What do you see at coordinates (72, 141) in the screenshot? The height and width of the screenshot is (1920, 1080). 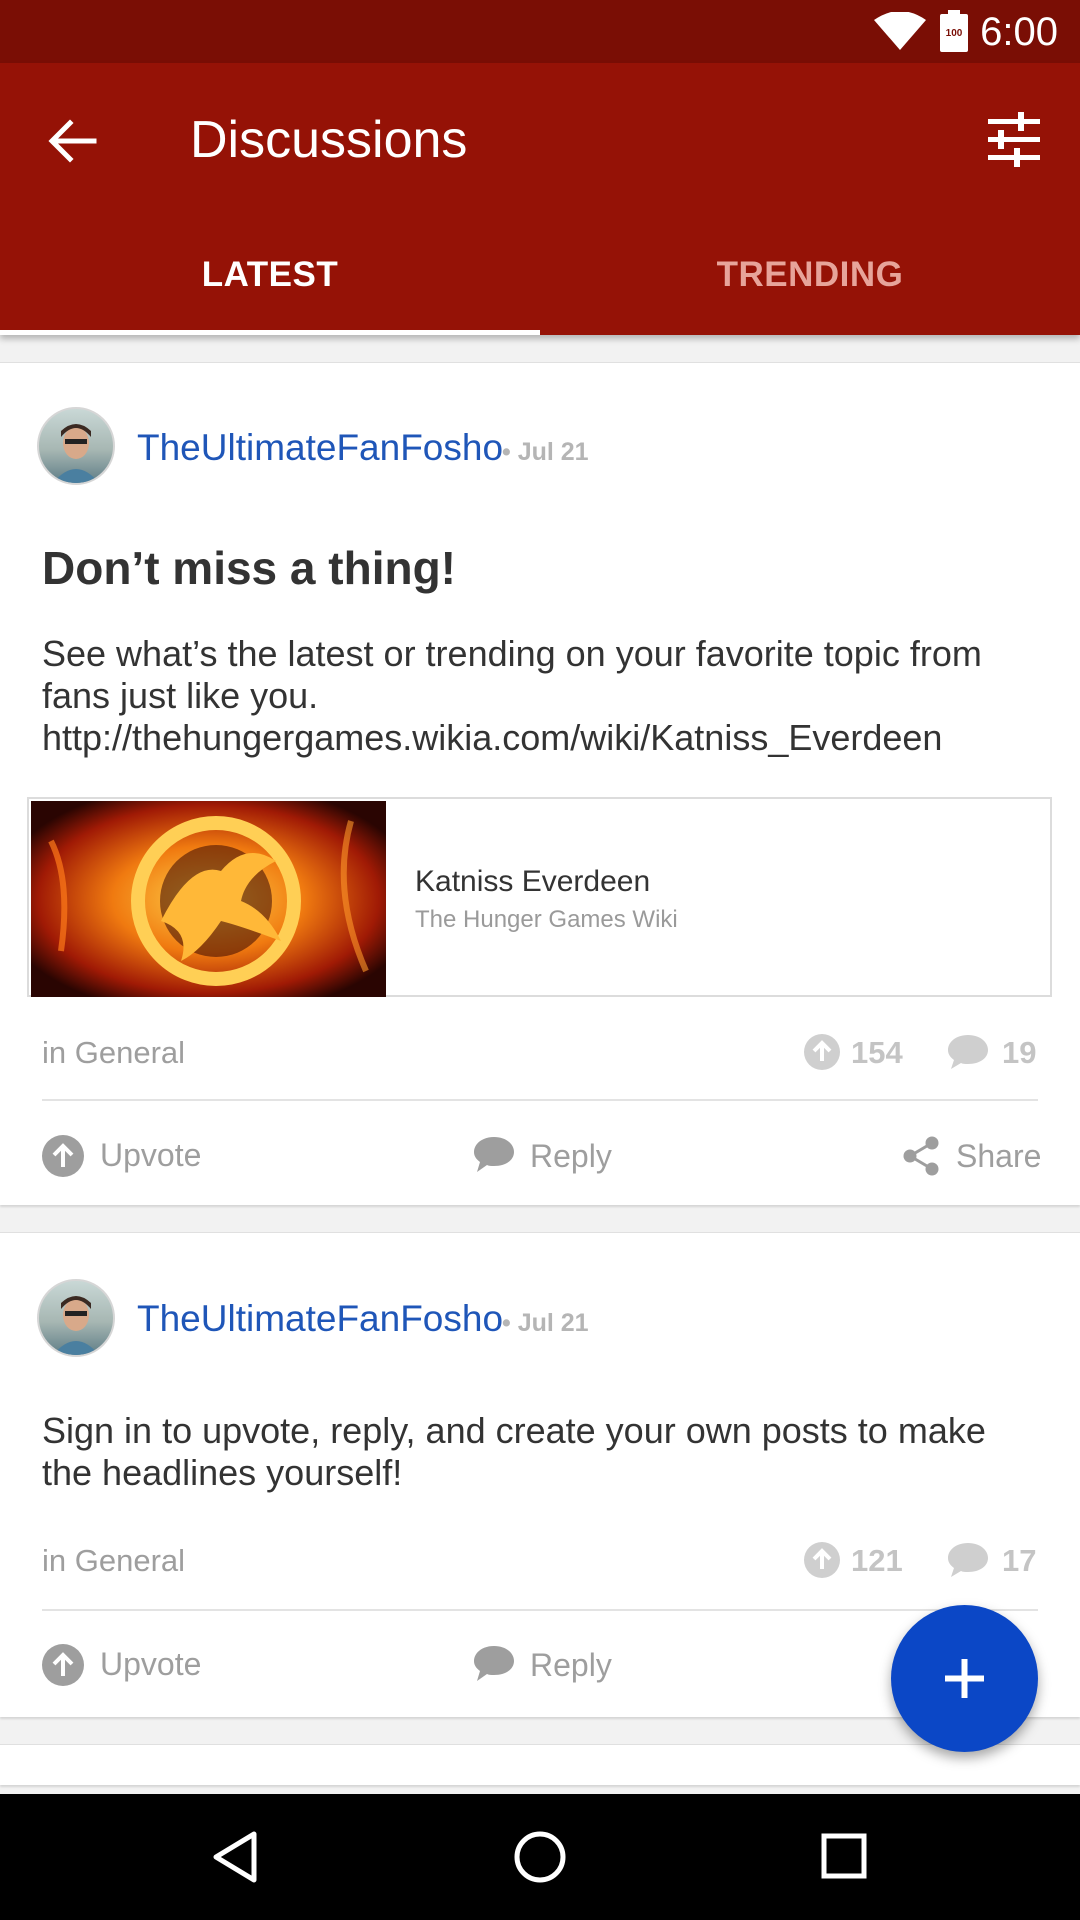 I see `back-arrow-icon` at bounding box center [72, 141].